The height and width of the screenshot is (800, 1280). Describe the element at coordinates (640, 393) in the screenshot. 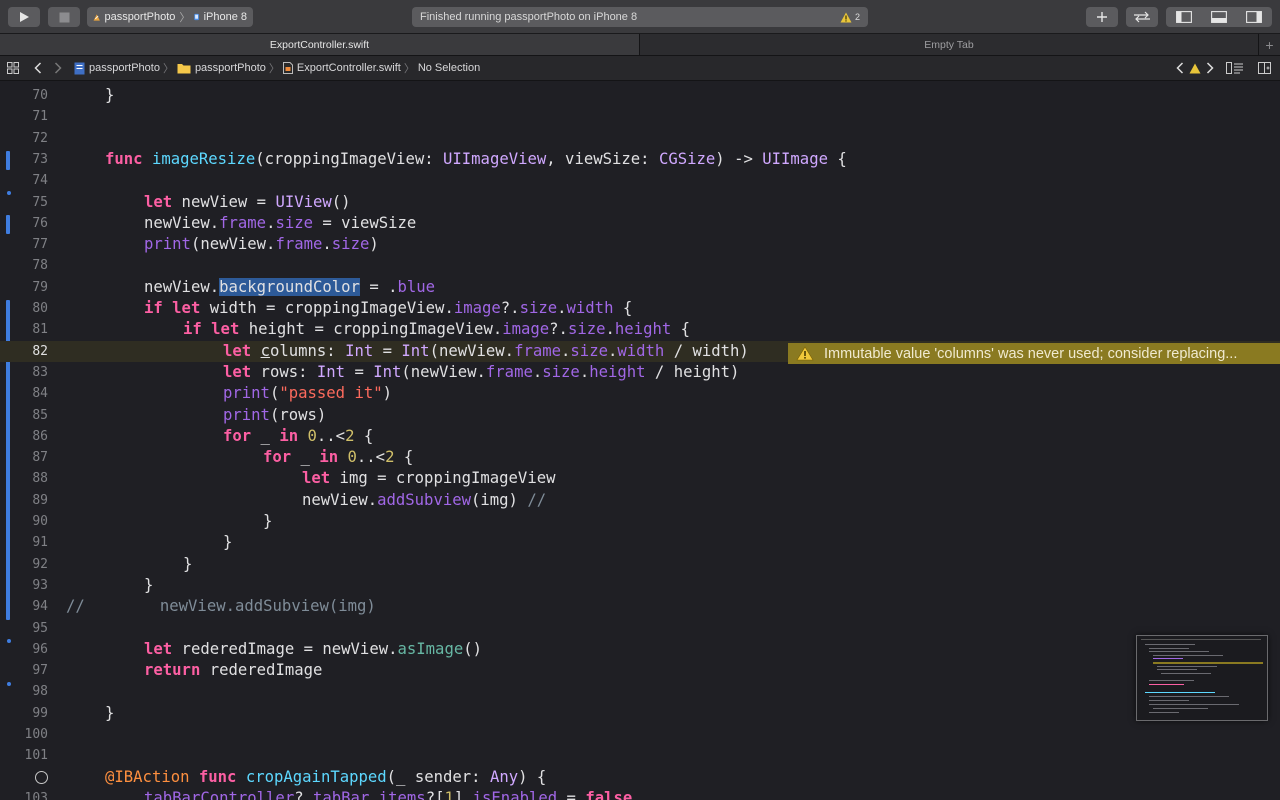

I see `code-line: 84 print("passed it")` at that location.